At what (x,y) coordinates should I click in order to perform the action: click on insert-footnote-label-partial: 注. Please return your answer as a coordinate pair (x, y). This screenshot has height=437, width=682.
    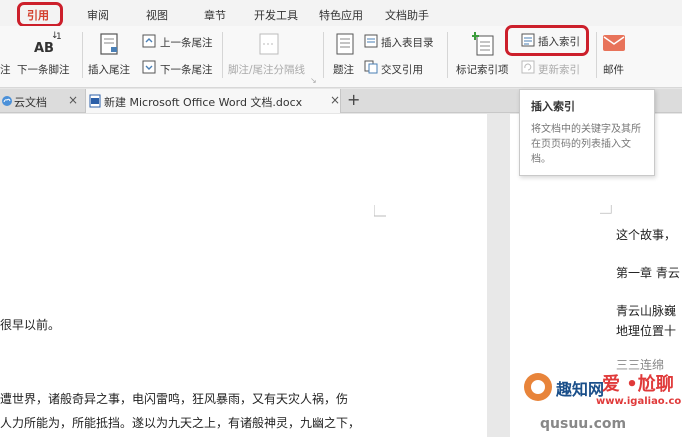
    Looking at the image, I should click on (5, 69).